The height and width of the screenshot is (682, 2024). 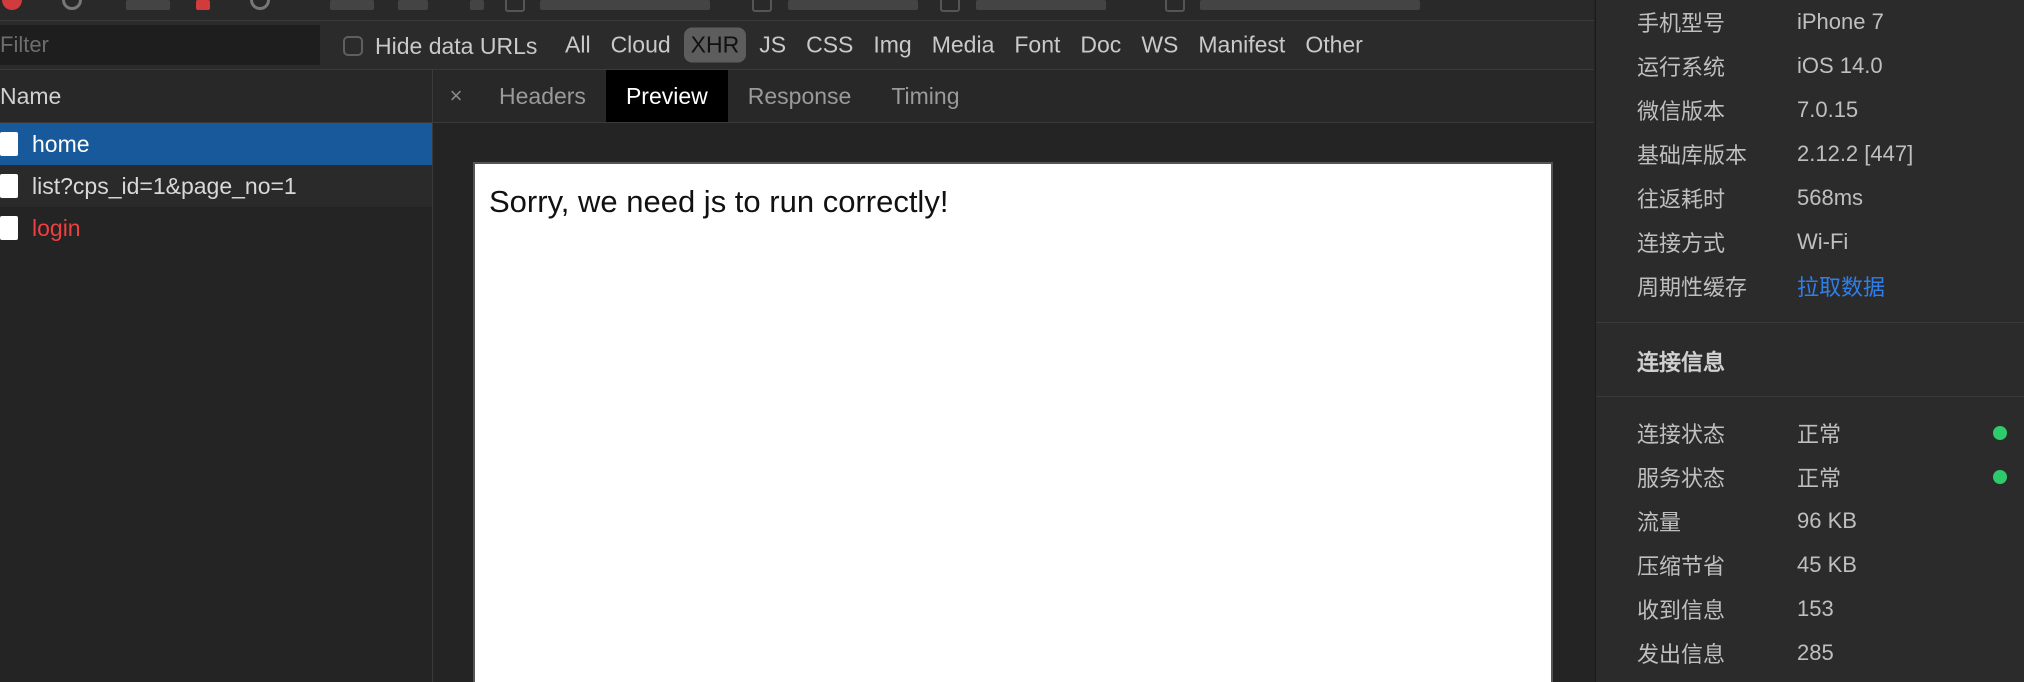 I want to click on hide-data-urls-option: Hide data URLs, so click(x=440, y=46).